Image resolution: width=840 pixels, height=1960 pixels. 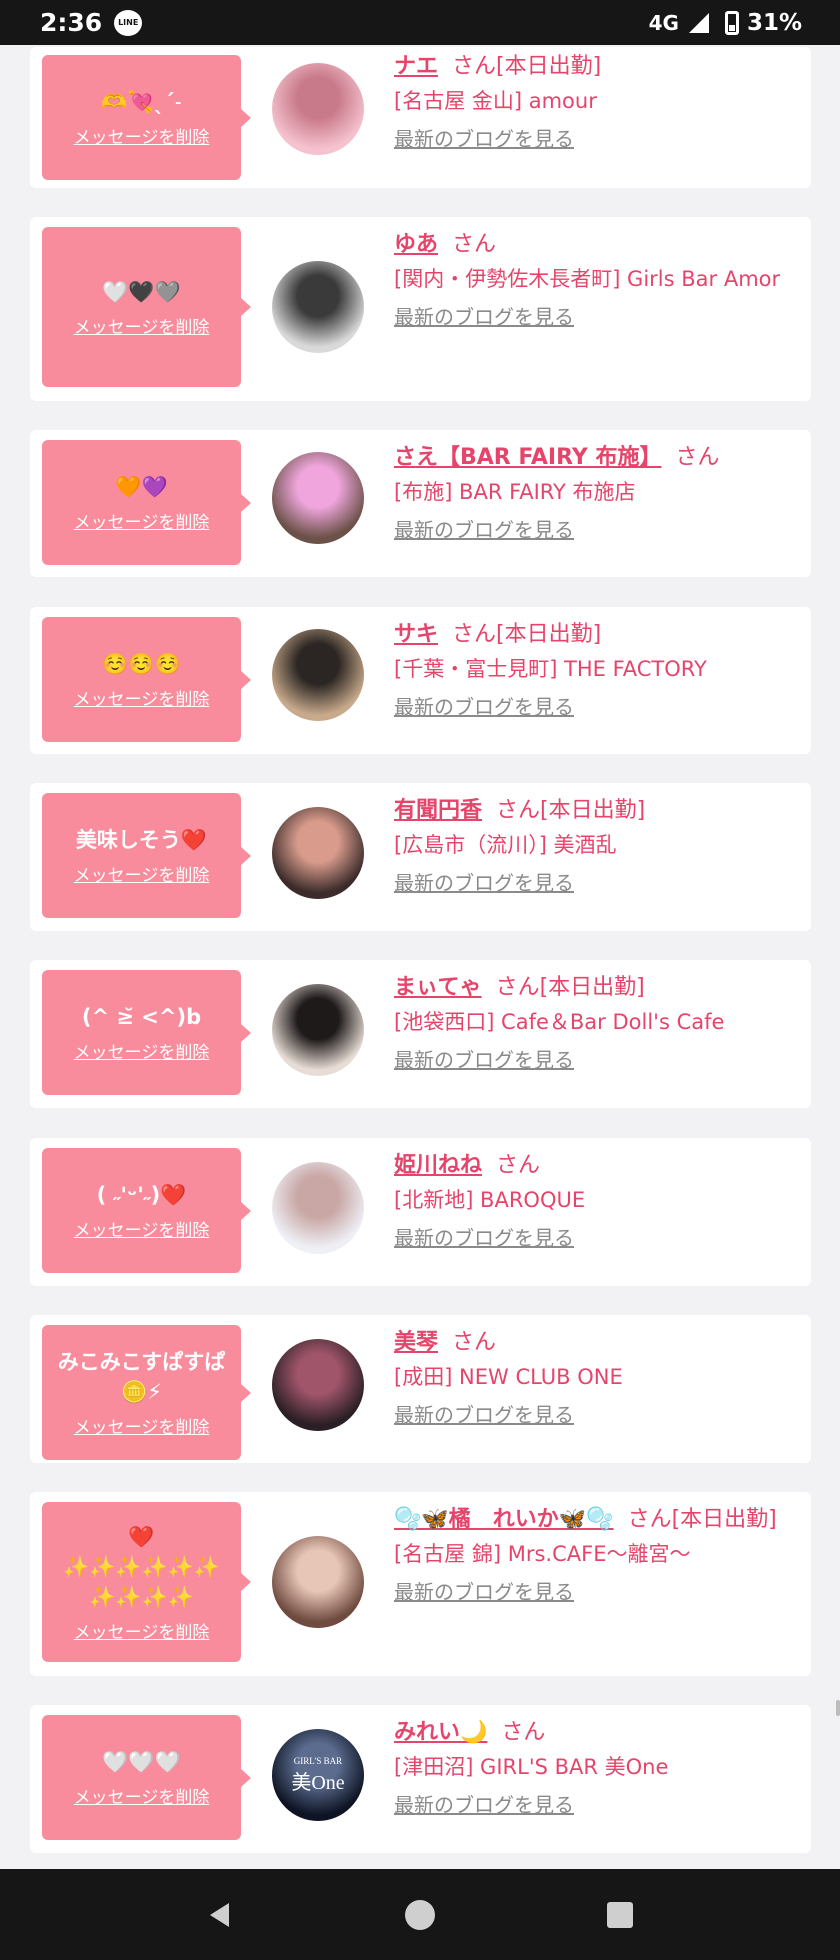 I want to click on avatar: GIRL'S BAR 美One, so click(x=318, y=1775).